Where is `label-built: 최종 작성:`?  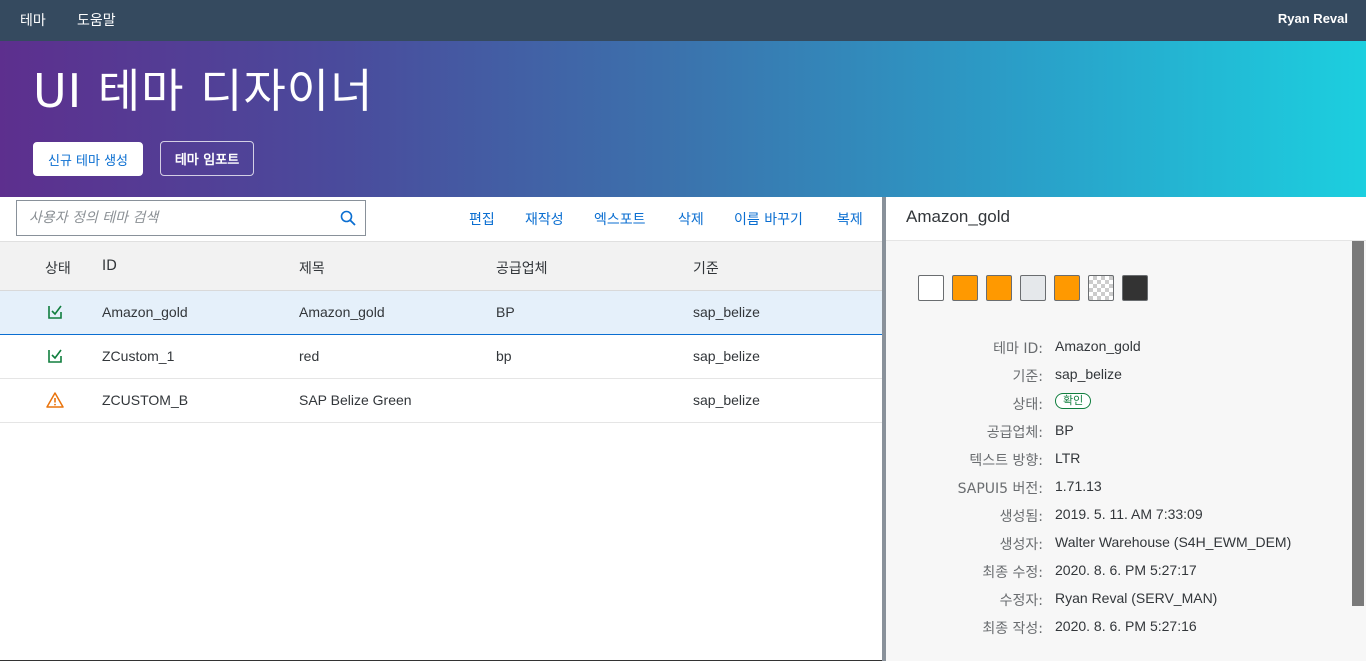 label-built: 최종 작성: is located at coordinates (1012, 629).